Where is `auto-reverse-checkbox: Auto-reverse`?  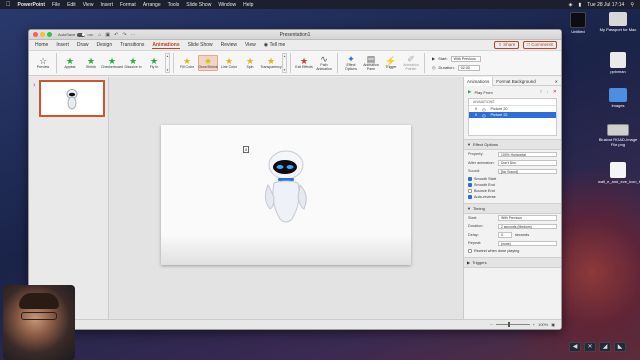
auto-reverse-checkbox: Auto-reverse is located at coordinates (512, 197).